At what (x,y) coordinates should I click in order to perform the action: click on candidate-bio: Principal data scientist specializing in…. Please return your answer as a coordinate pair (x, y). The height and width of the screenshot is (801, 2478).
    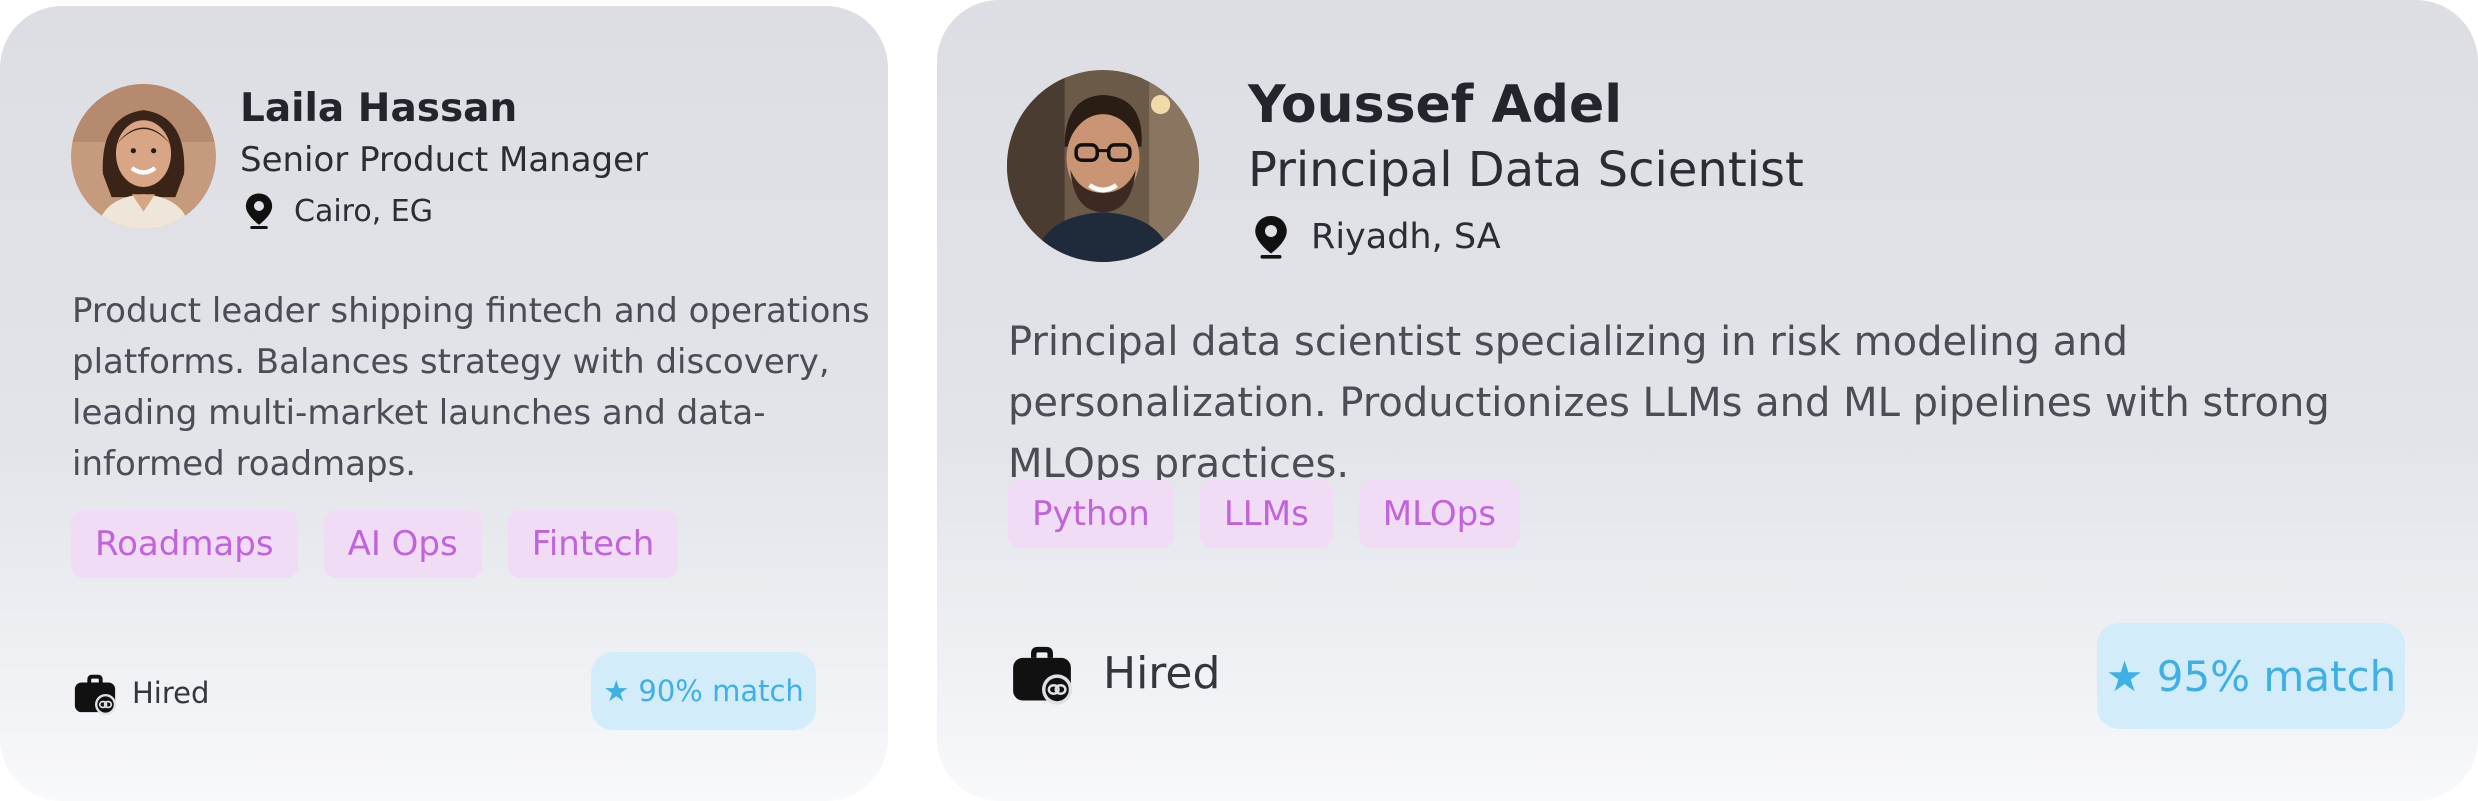
    Looking at the image, I should click on (1669, 403).